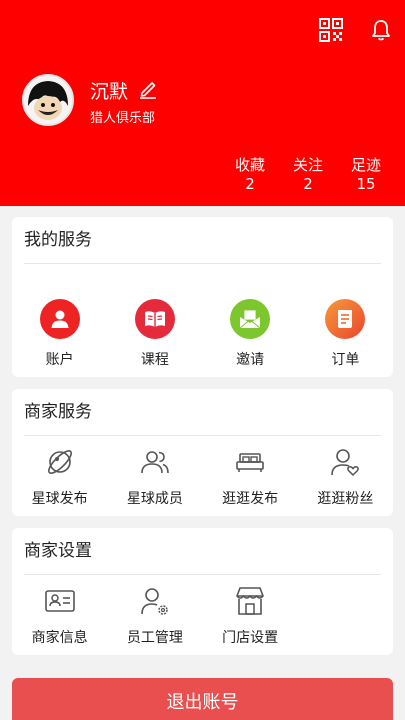 This screenshot has height=720, width=405. What do you see at coordinates (366, 175) in the screenshot?
I see `stat-footprints: 足迹 15` at bounding box center [366, 175].